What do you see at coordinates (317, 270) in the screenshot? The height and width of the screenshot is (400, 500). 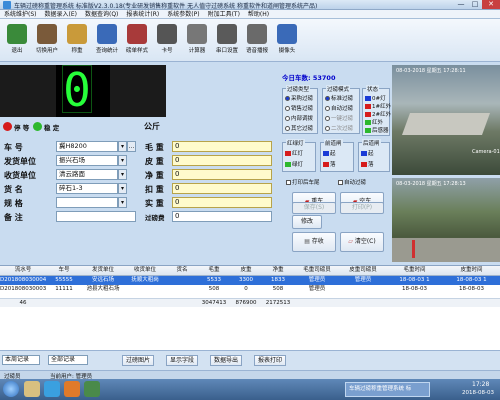 I see `col-header: 毛重司磅员` at bounding box center [317, 270].